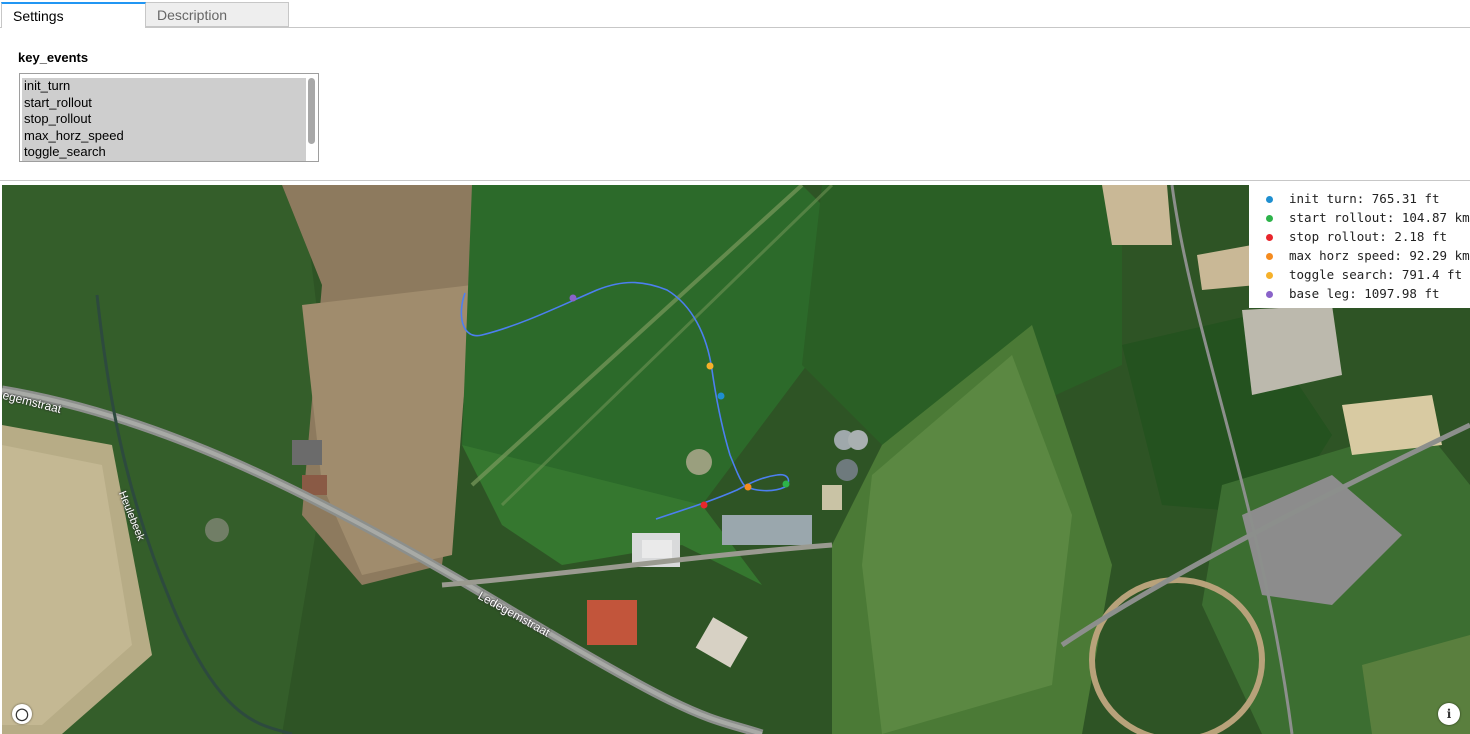 The height and width of the screenshot is (734, 1470). What do you see at coordinates (73, 15) in the screenshot?
I see `tab-settings: Settings` at bounding box center [73, 15].